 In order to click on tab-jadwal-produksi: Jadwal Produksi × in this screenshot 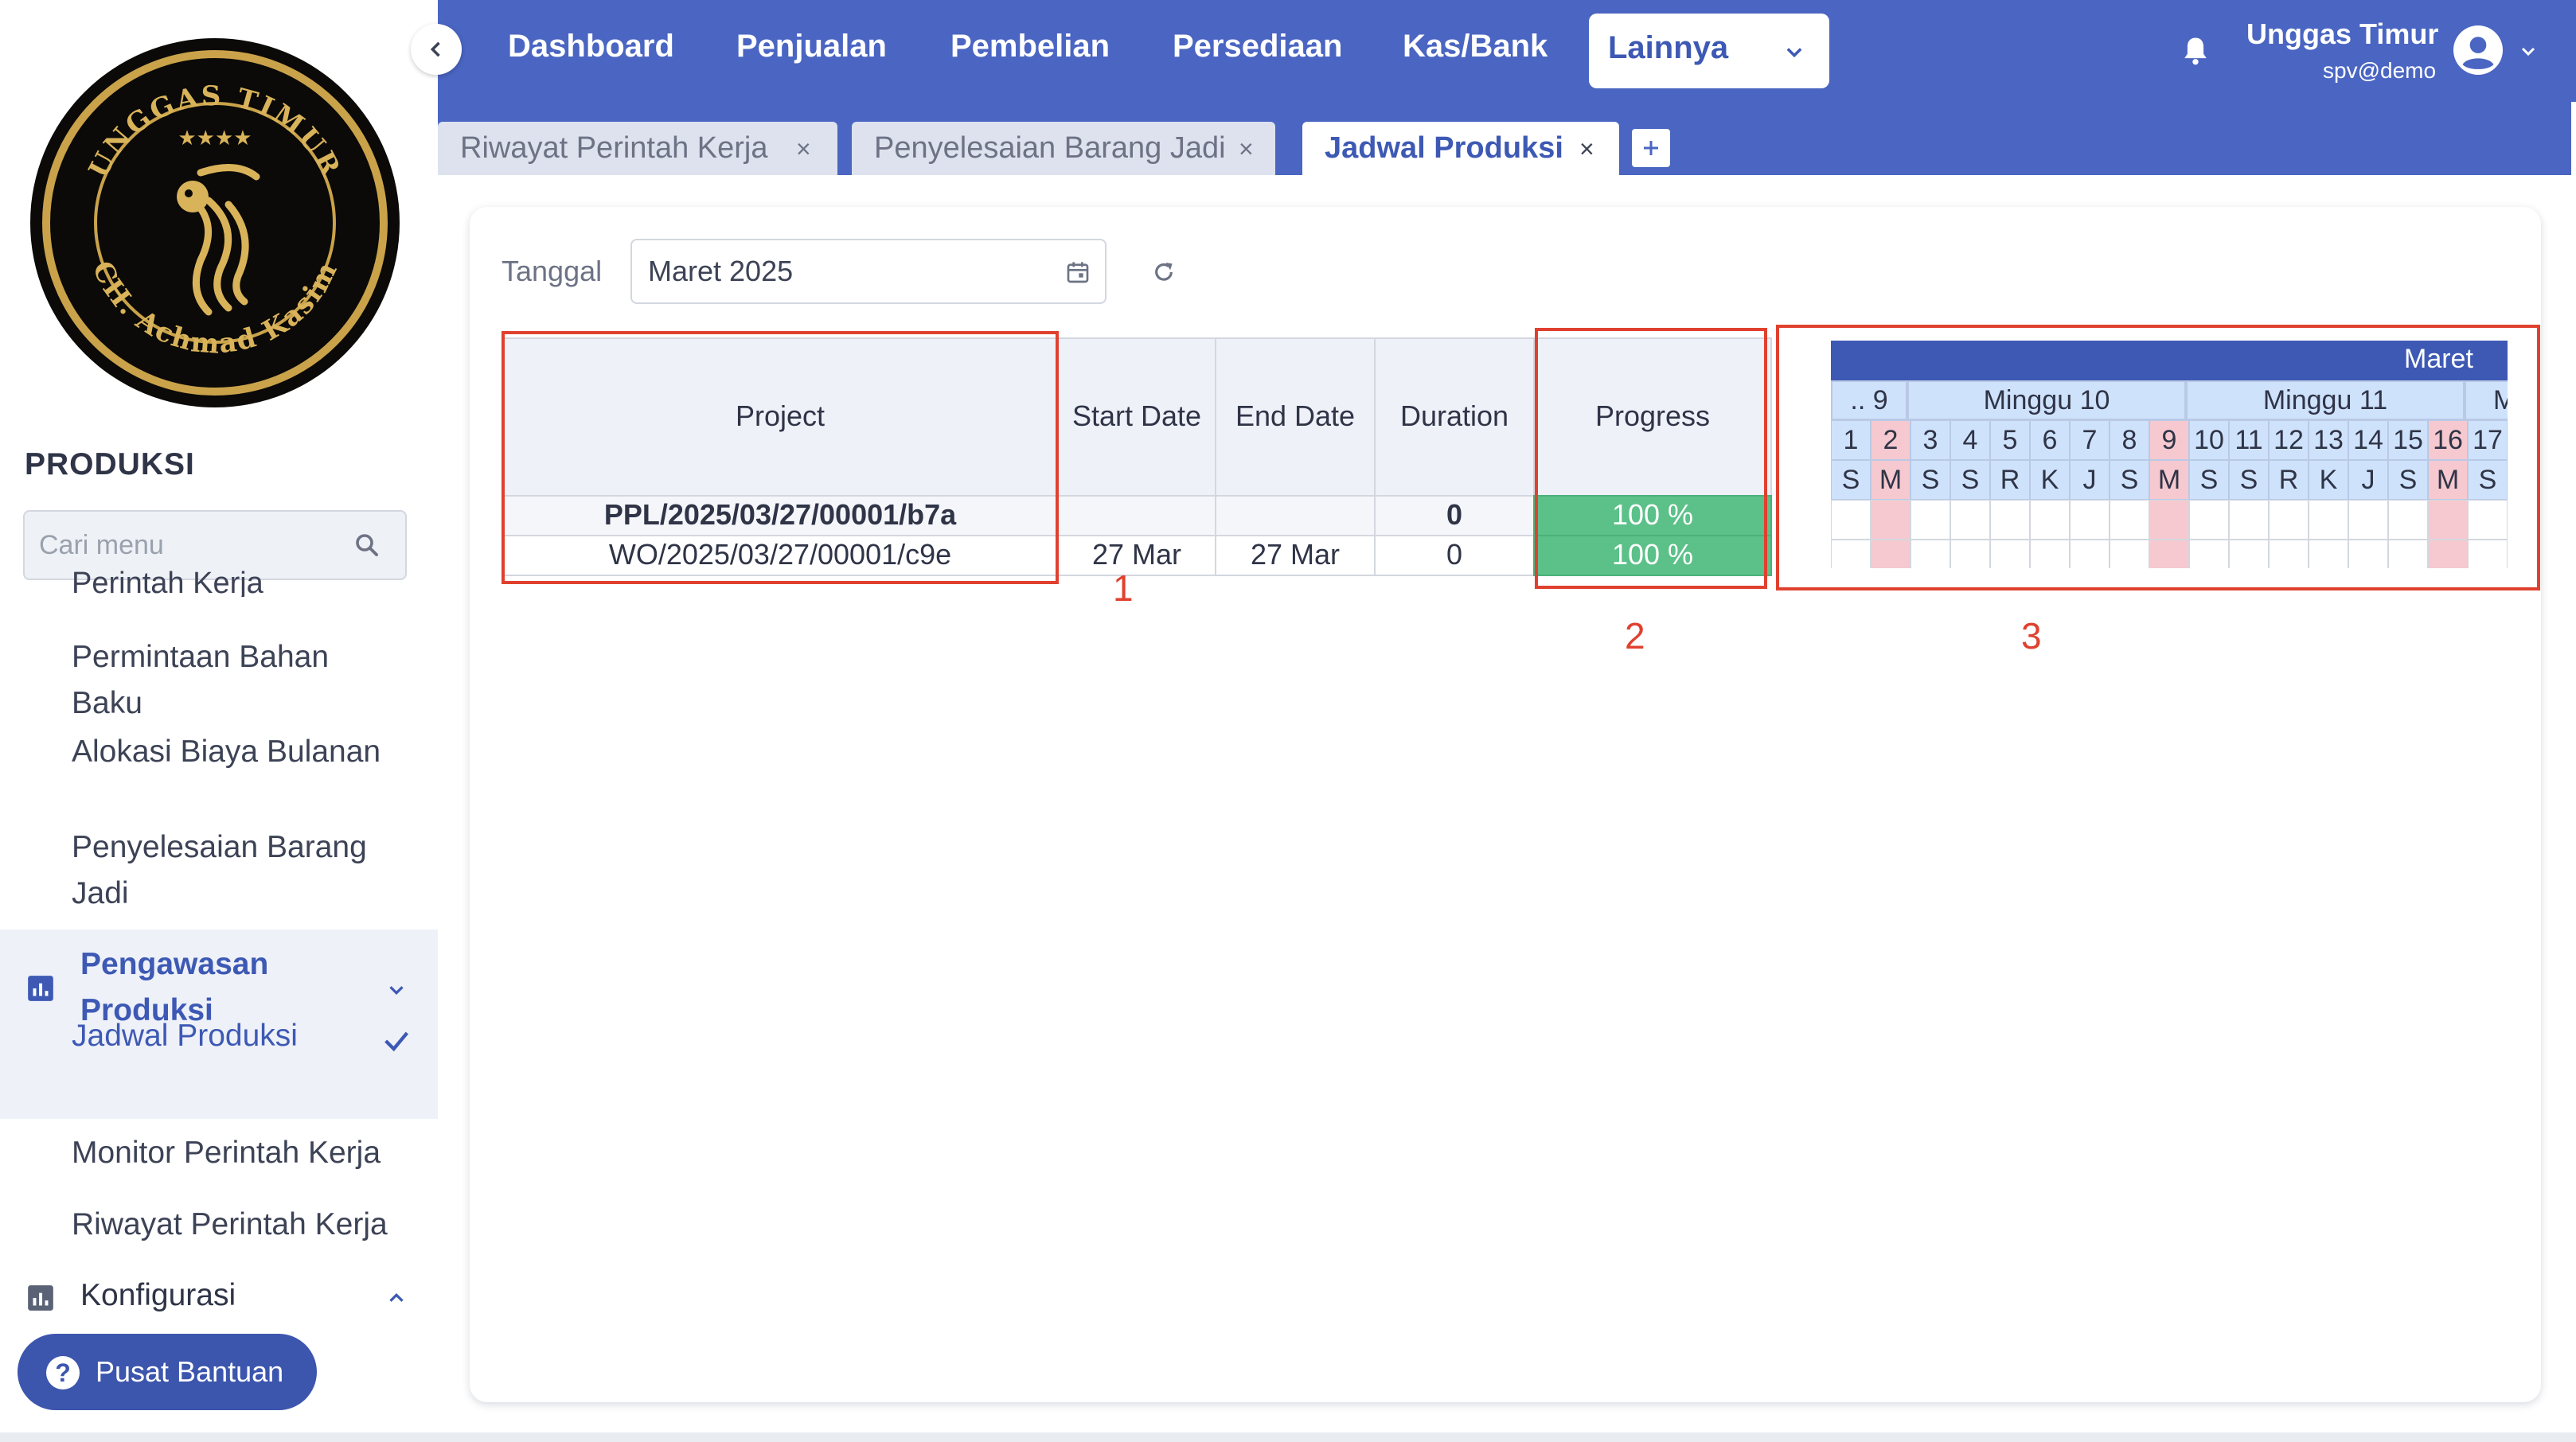, I will do `click(1460, 149)`.